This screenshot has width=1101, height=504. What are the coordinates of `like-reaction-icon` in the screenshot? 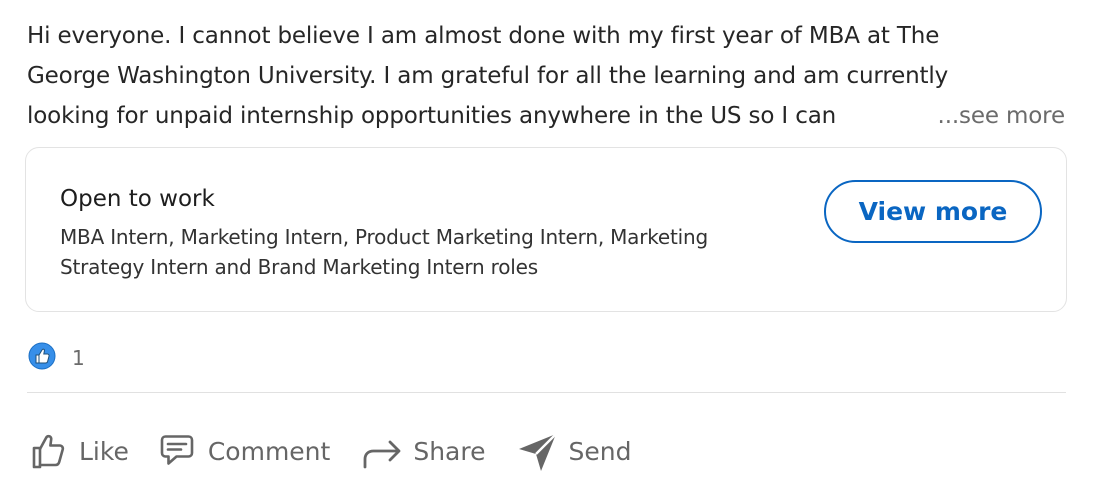 It's located at (42, 358).